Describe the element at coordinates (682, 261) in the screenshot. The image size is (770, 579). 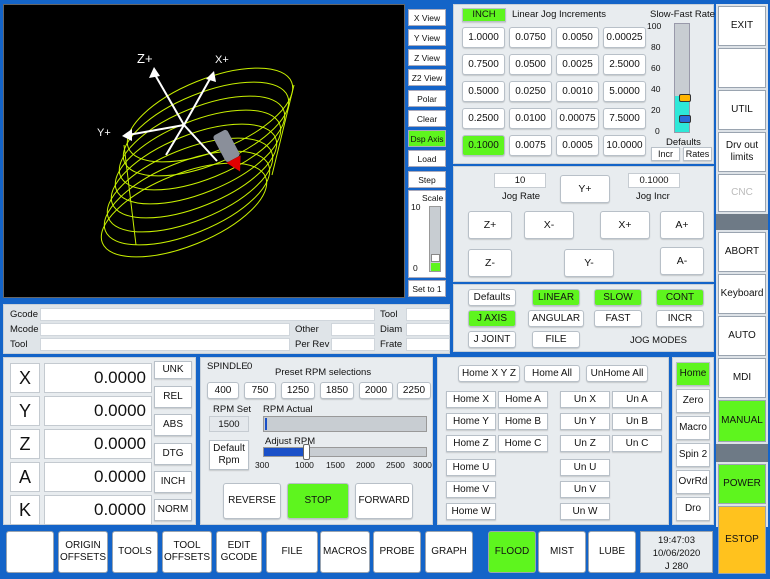
I see `jog-a-minus-button: A-` at that location.